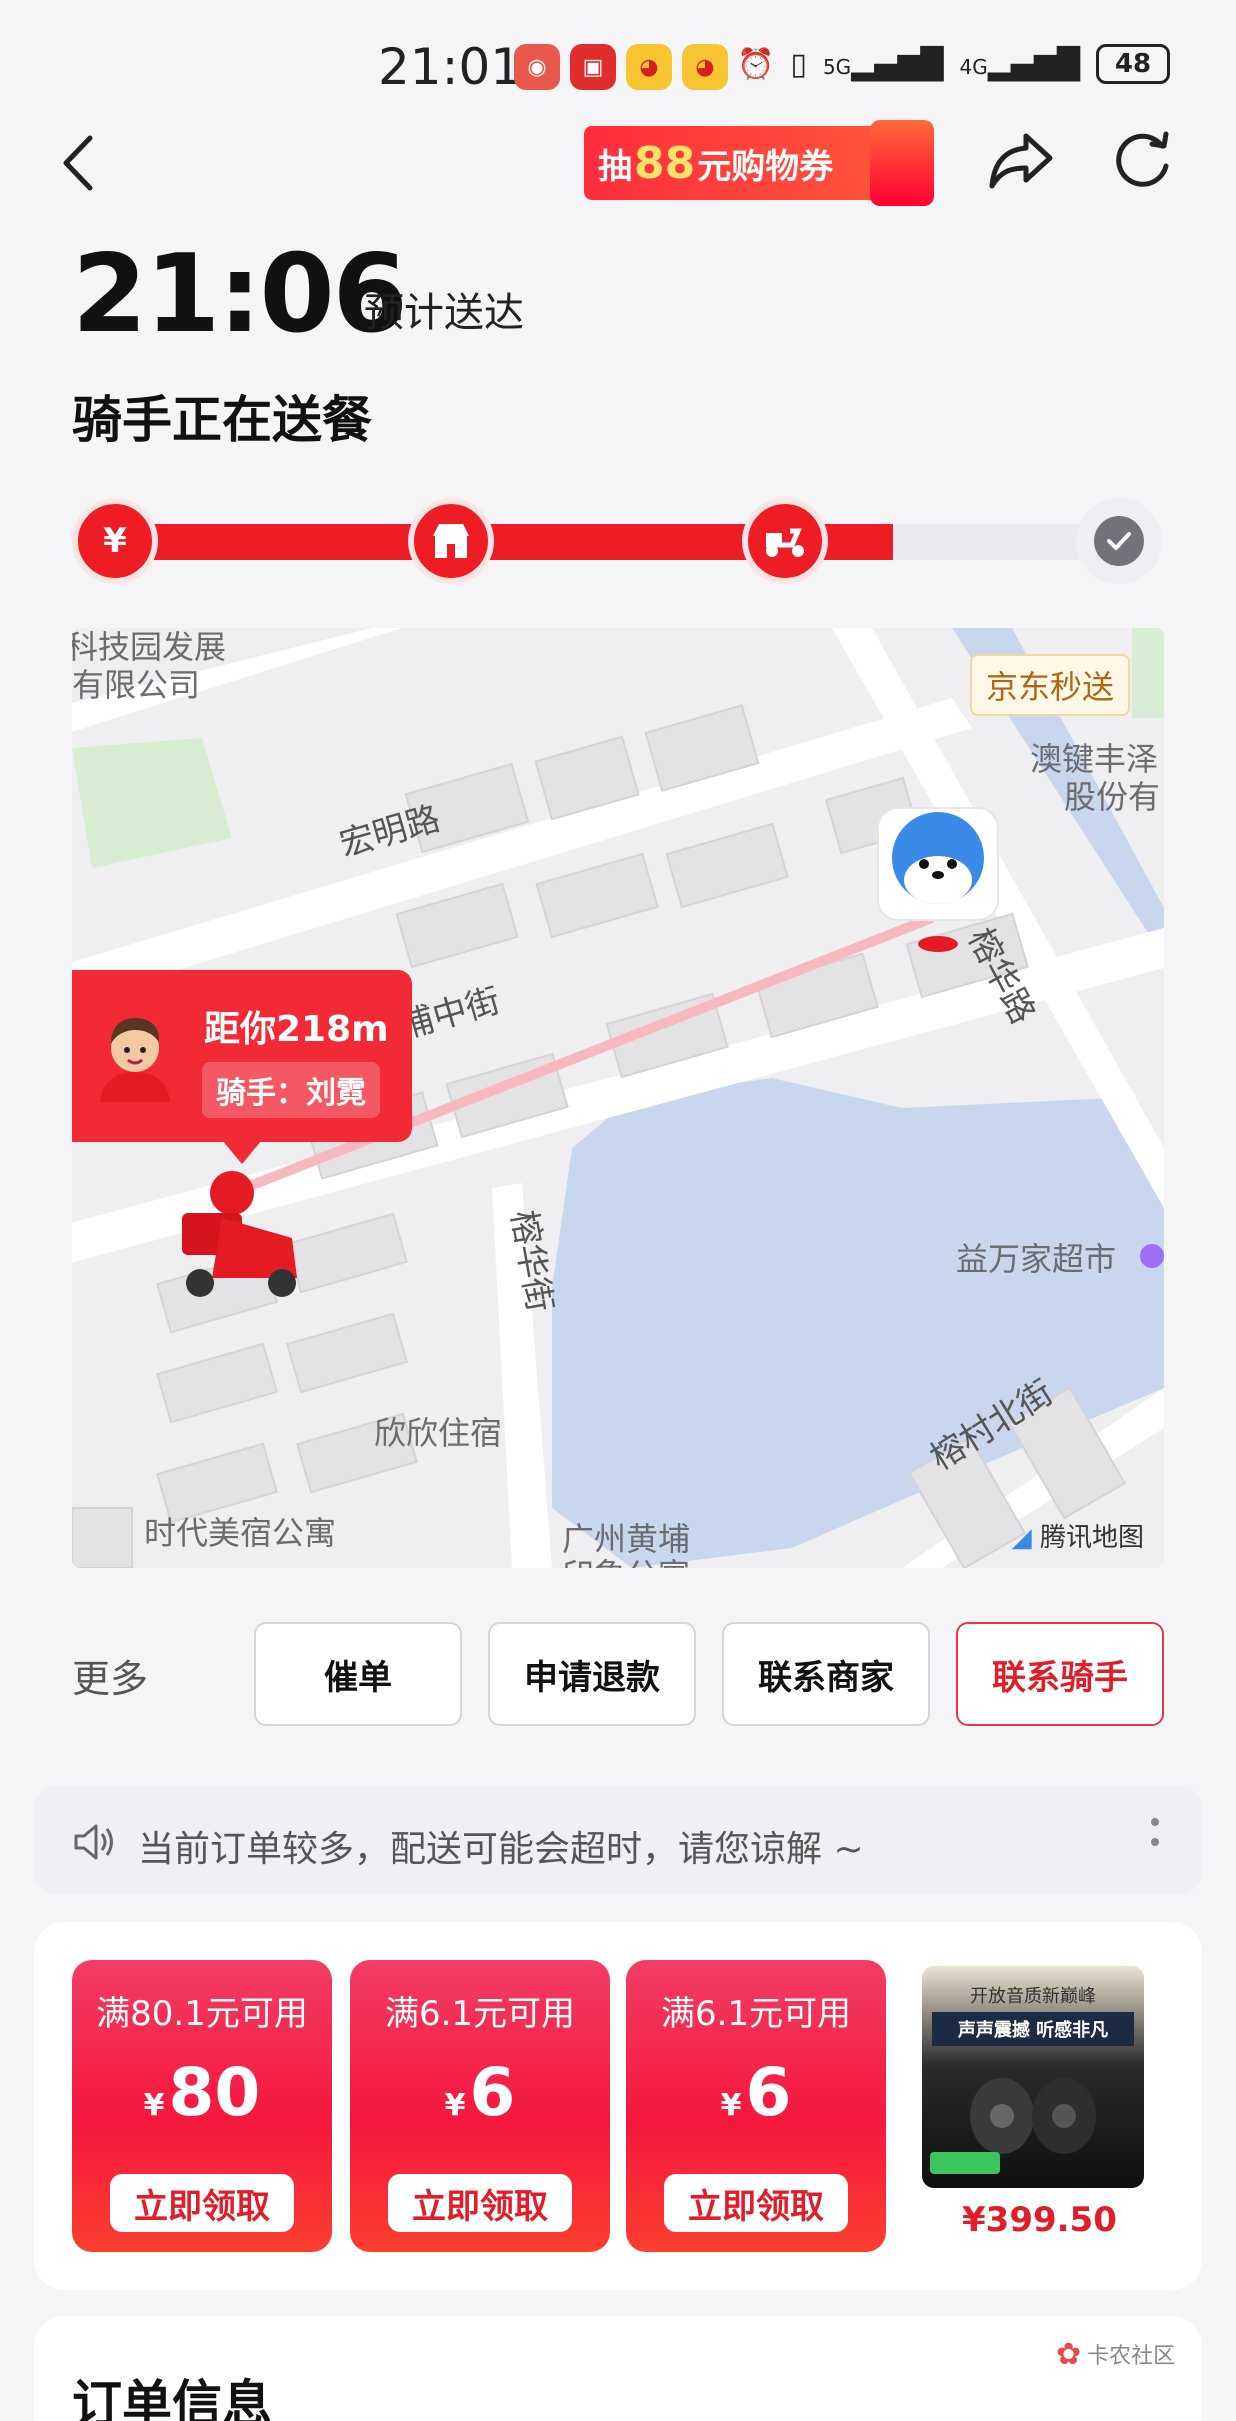  What do you see at coordinates (438, 1433) in the screenshot?
I see `map-label-xinxin: 欣欣住宿` at bounding box center [438, 1433].